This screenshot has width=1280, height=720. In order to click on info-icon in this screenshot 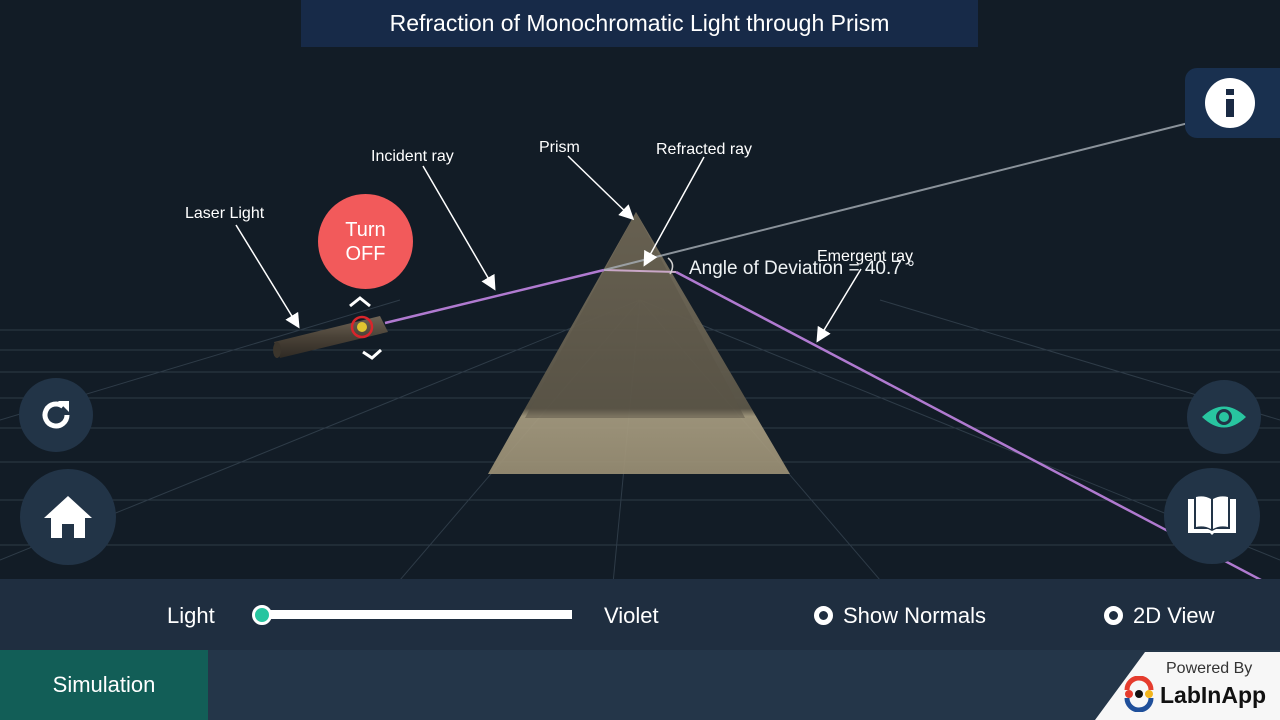, I will do `click(1230, 103)`.